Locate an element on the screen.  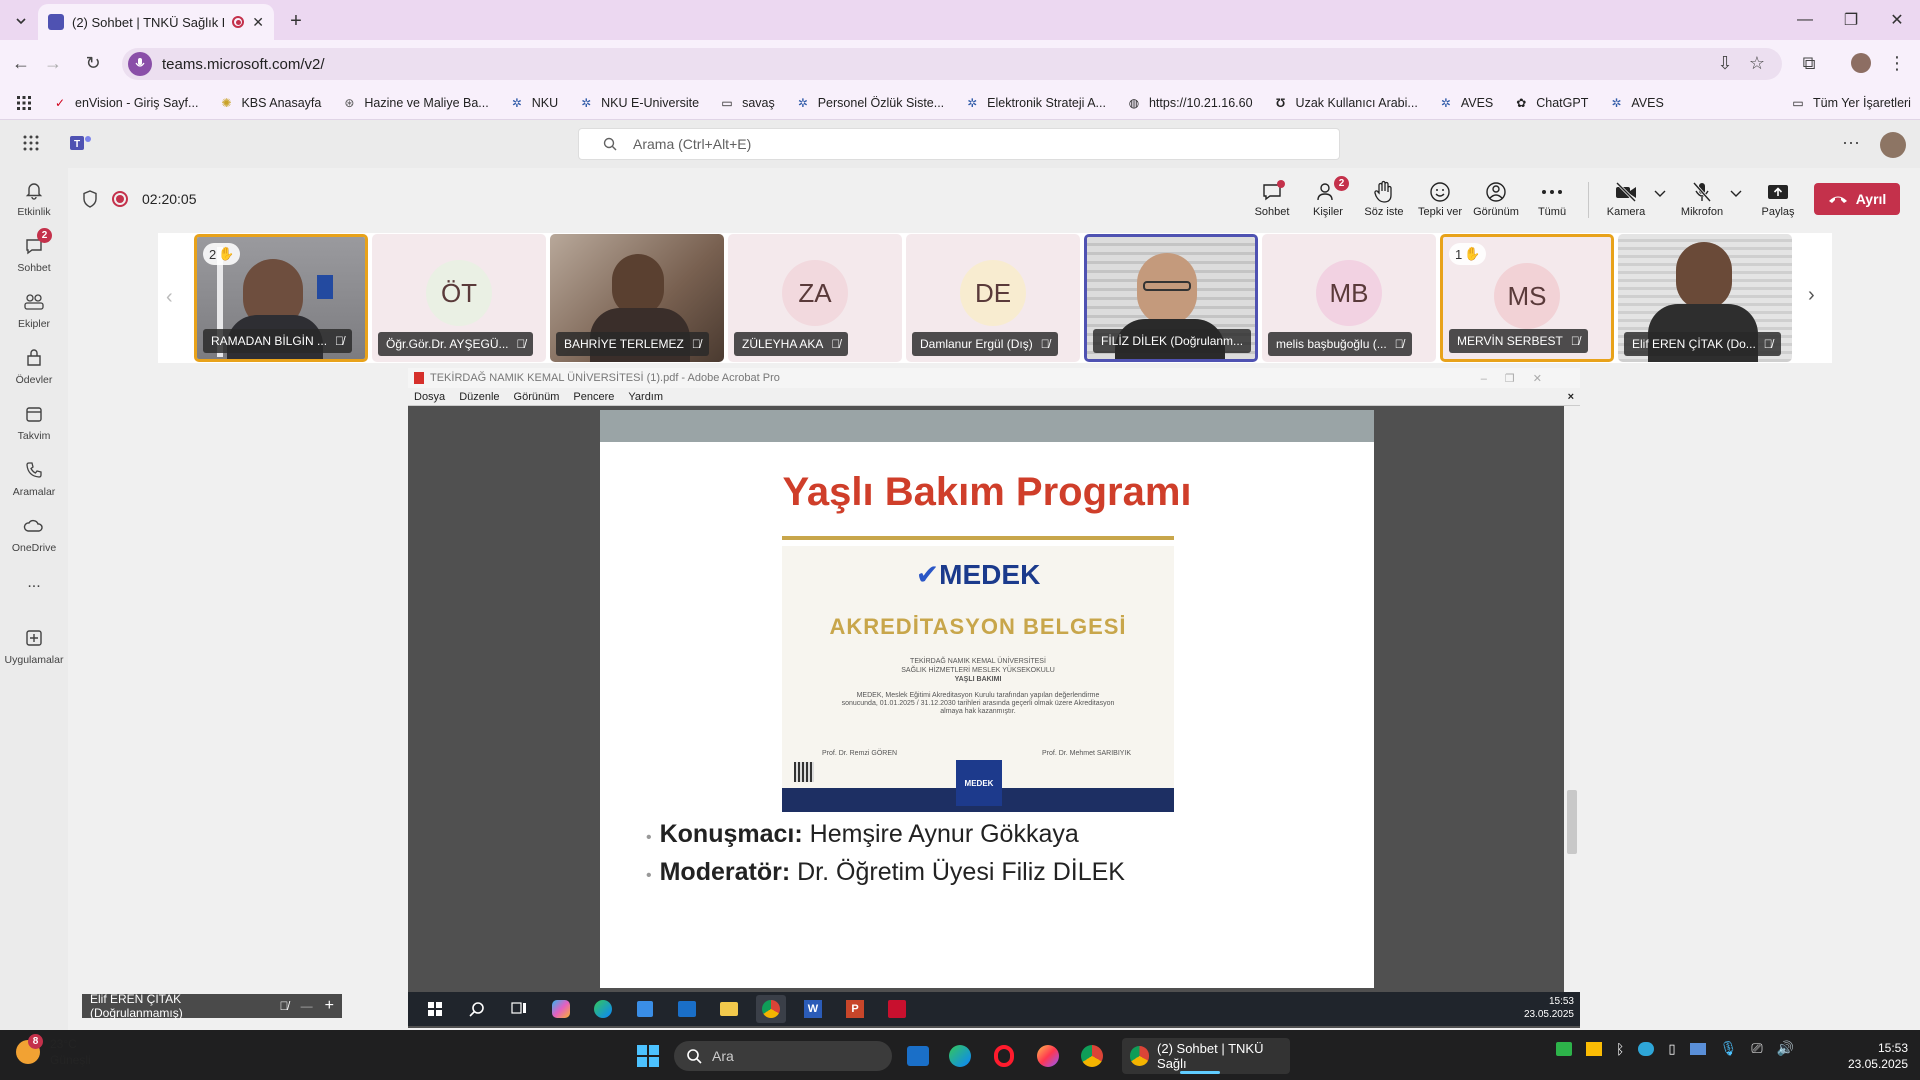
participant-tile: ÖT Öğr.Gör.Dr. AYŞEGÜ... 🎙̸ is located at coordinates (459, 298).